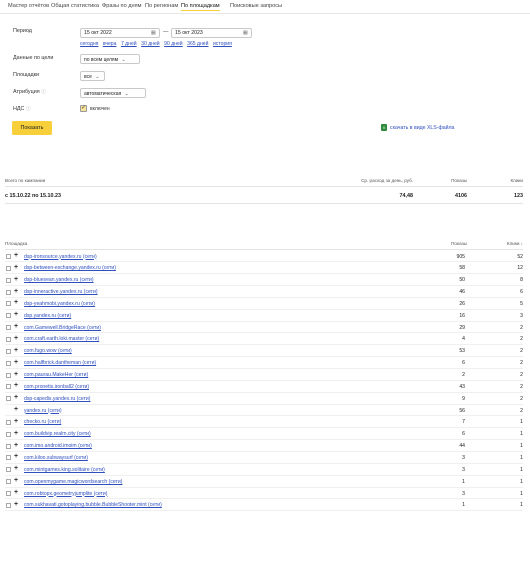  Describe the element at coordinates (57, 399) in the screenshot. I see `site-link: dsp-capedis.yandex.ru (сети)` at that location.